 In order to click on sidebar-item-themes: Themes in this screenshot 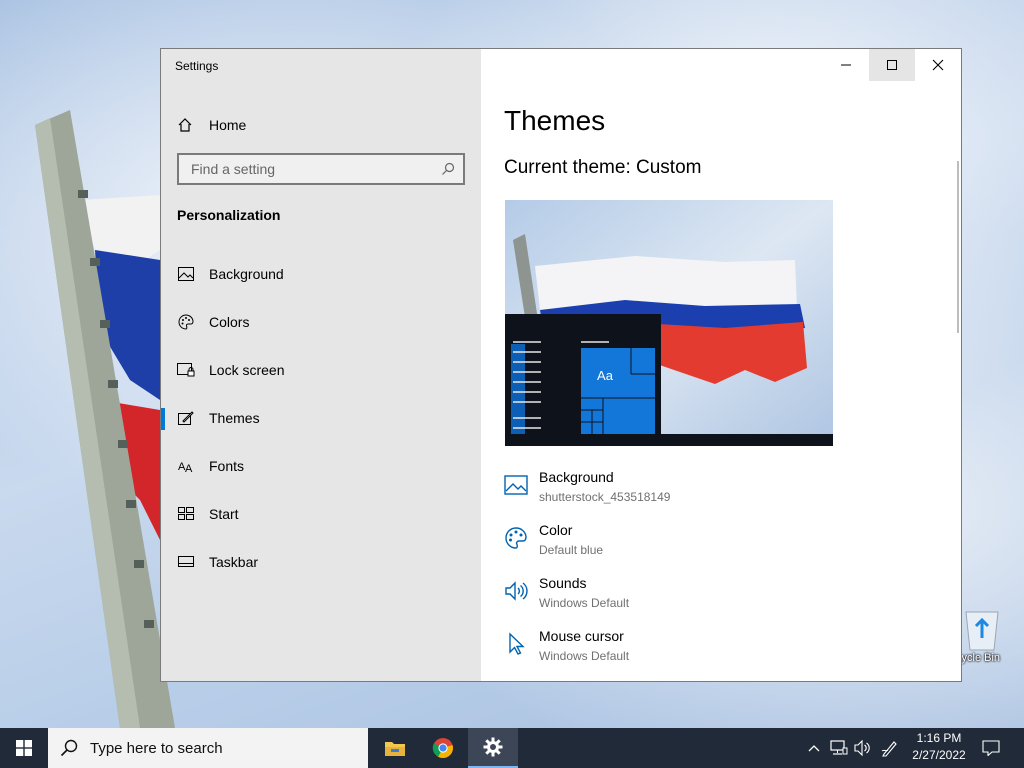, I will do `click(321, 418)`.